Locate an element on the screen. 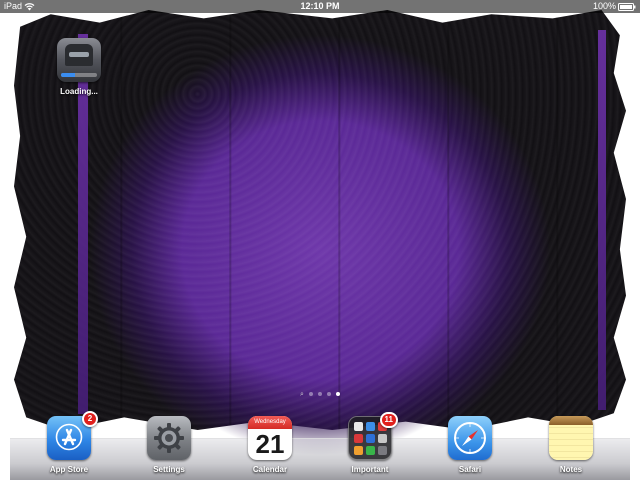 The height and width of the screenshot is (480, 640). dock-item-safari: Safari is located at coordinates (470, 445).